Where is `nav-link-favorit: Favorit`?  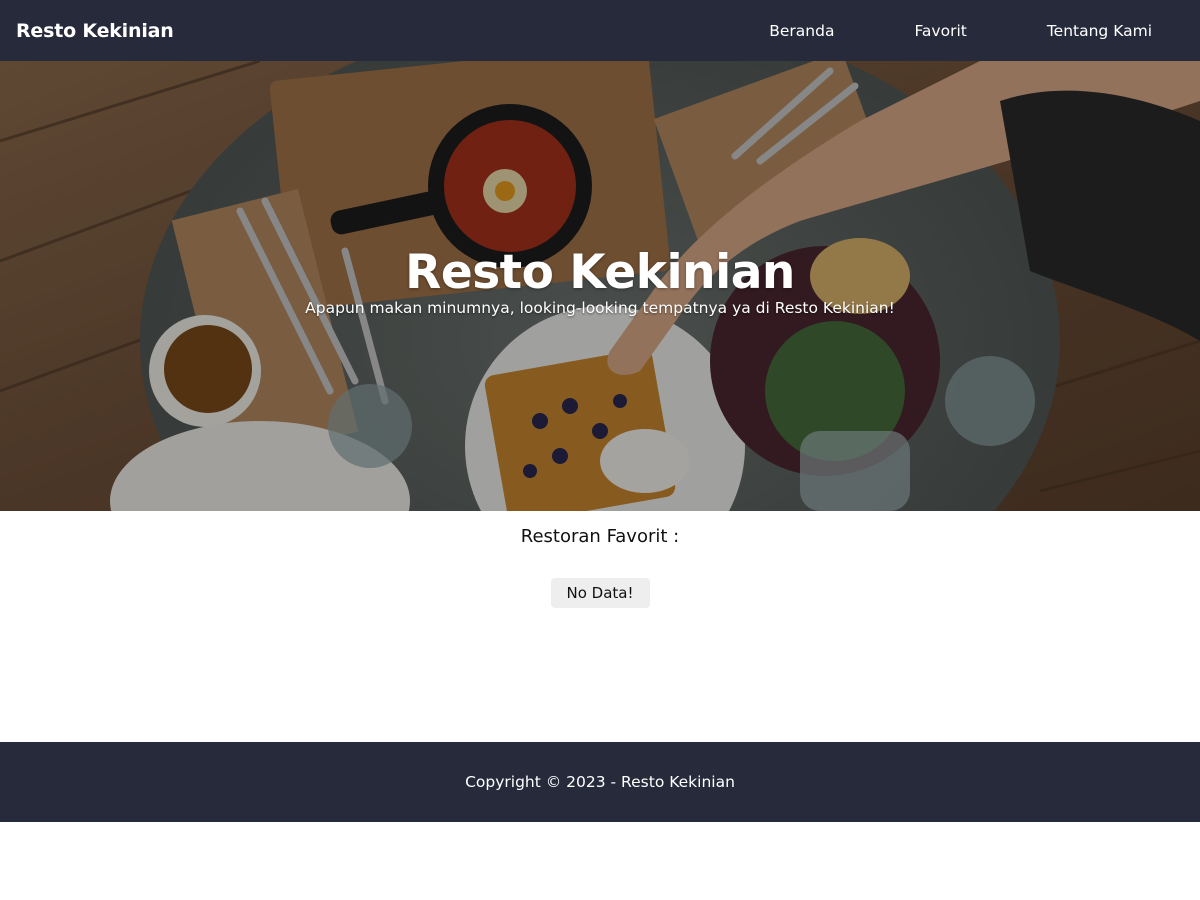 nav-link-favorit: Favorit is located at coordinates (940, 30).